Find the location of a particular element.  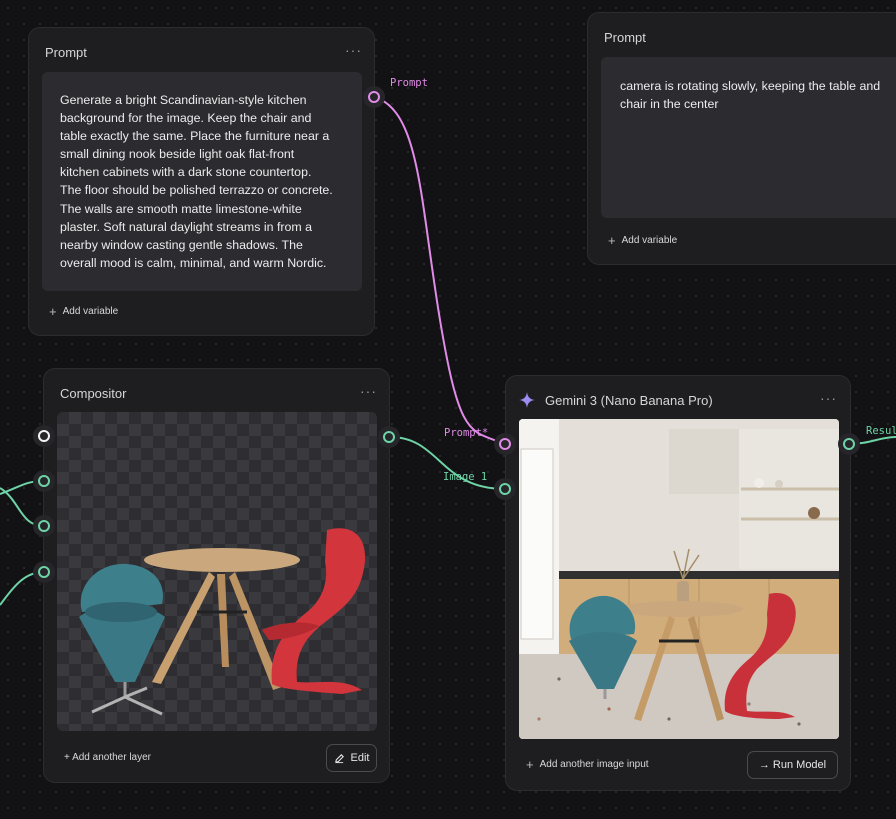

compositor-output-handle is located at coordinates (389, 437).